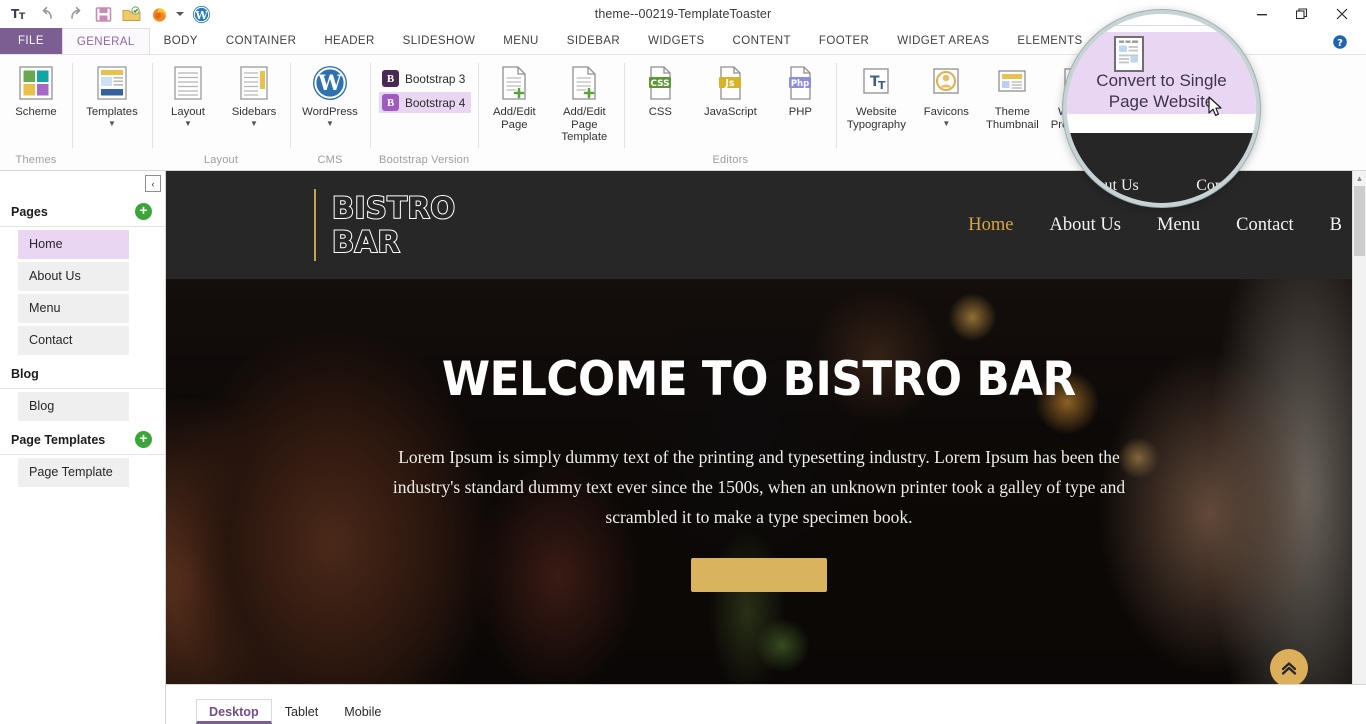 Image resolution: width=1366 pixels, height=724 pixels. Describe the element at coordinates (660, 83) in the screenshot. I see `css-file-icon: CSS` at that location.